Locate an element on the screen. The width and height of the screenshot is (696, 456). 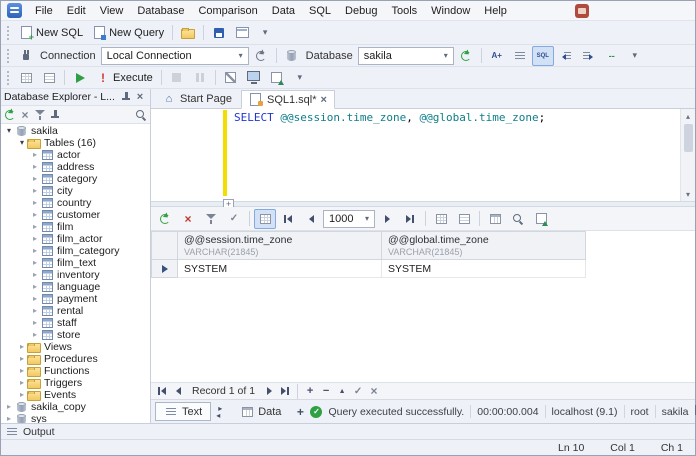
tree-item-store: ▸ store is located at coordinates (75, 335).